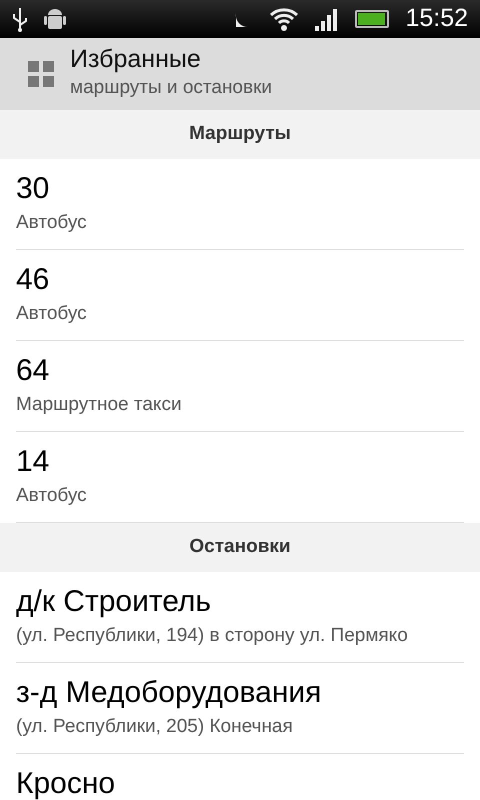 Image resolution: width=480 pixels, height=800 pixels. I want to click on grid-icon, so click(41, 74).